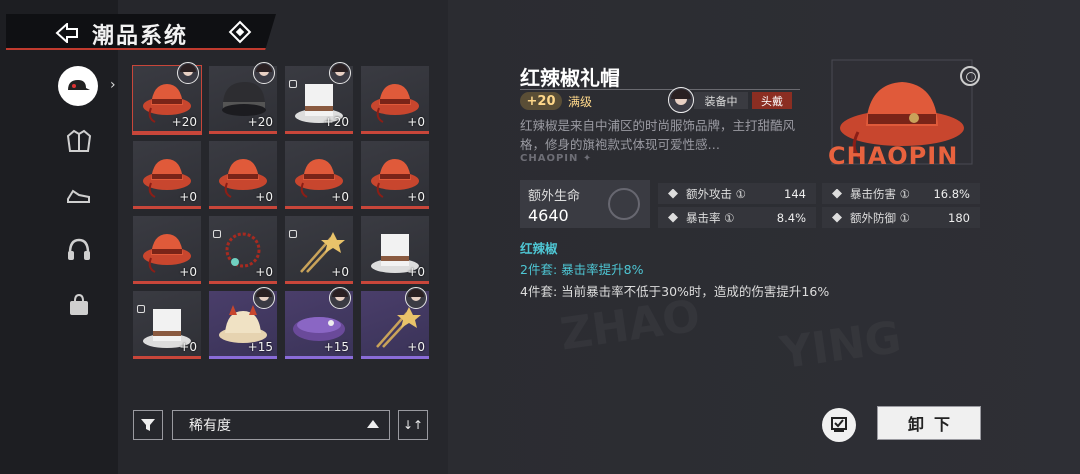 The image size is (1080, 474). Describe the element at coordinates (681, 100) in the screenshot. I see `equipped-character-avatar` at that location.